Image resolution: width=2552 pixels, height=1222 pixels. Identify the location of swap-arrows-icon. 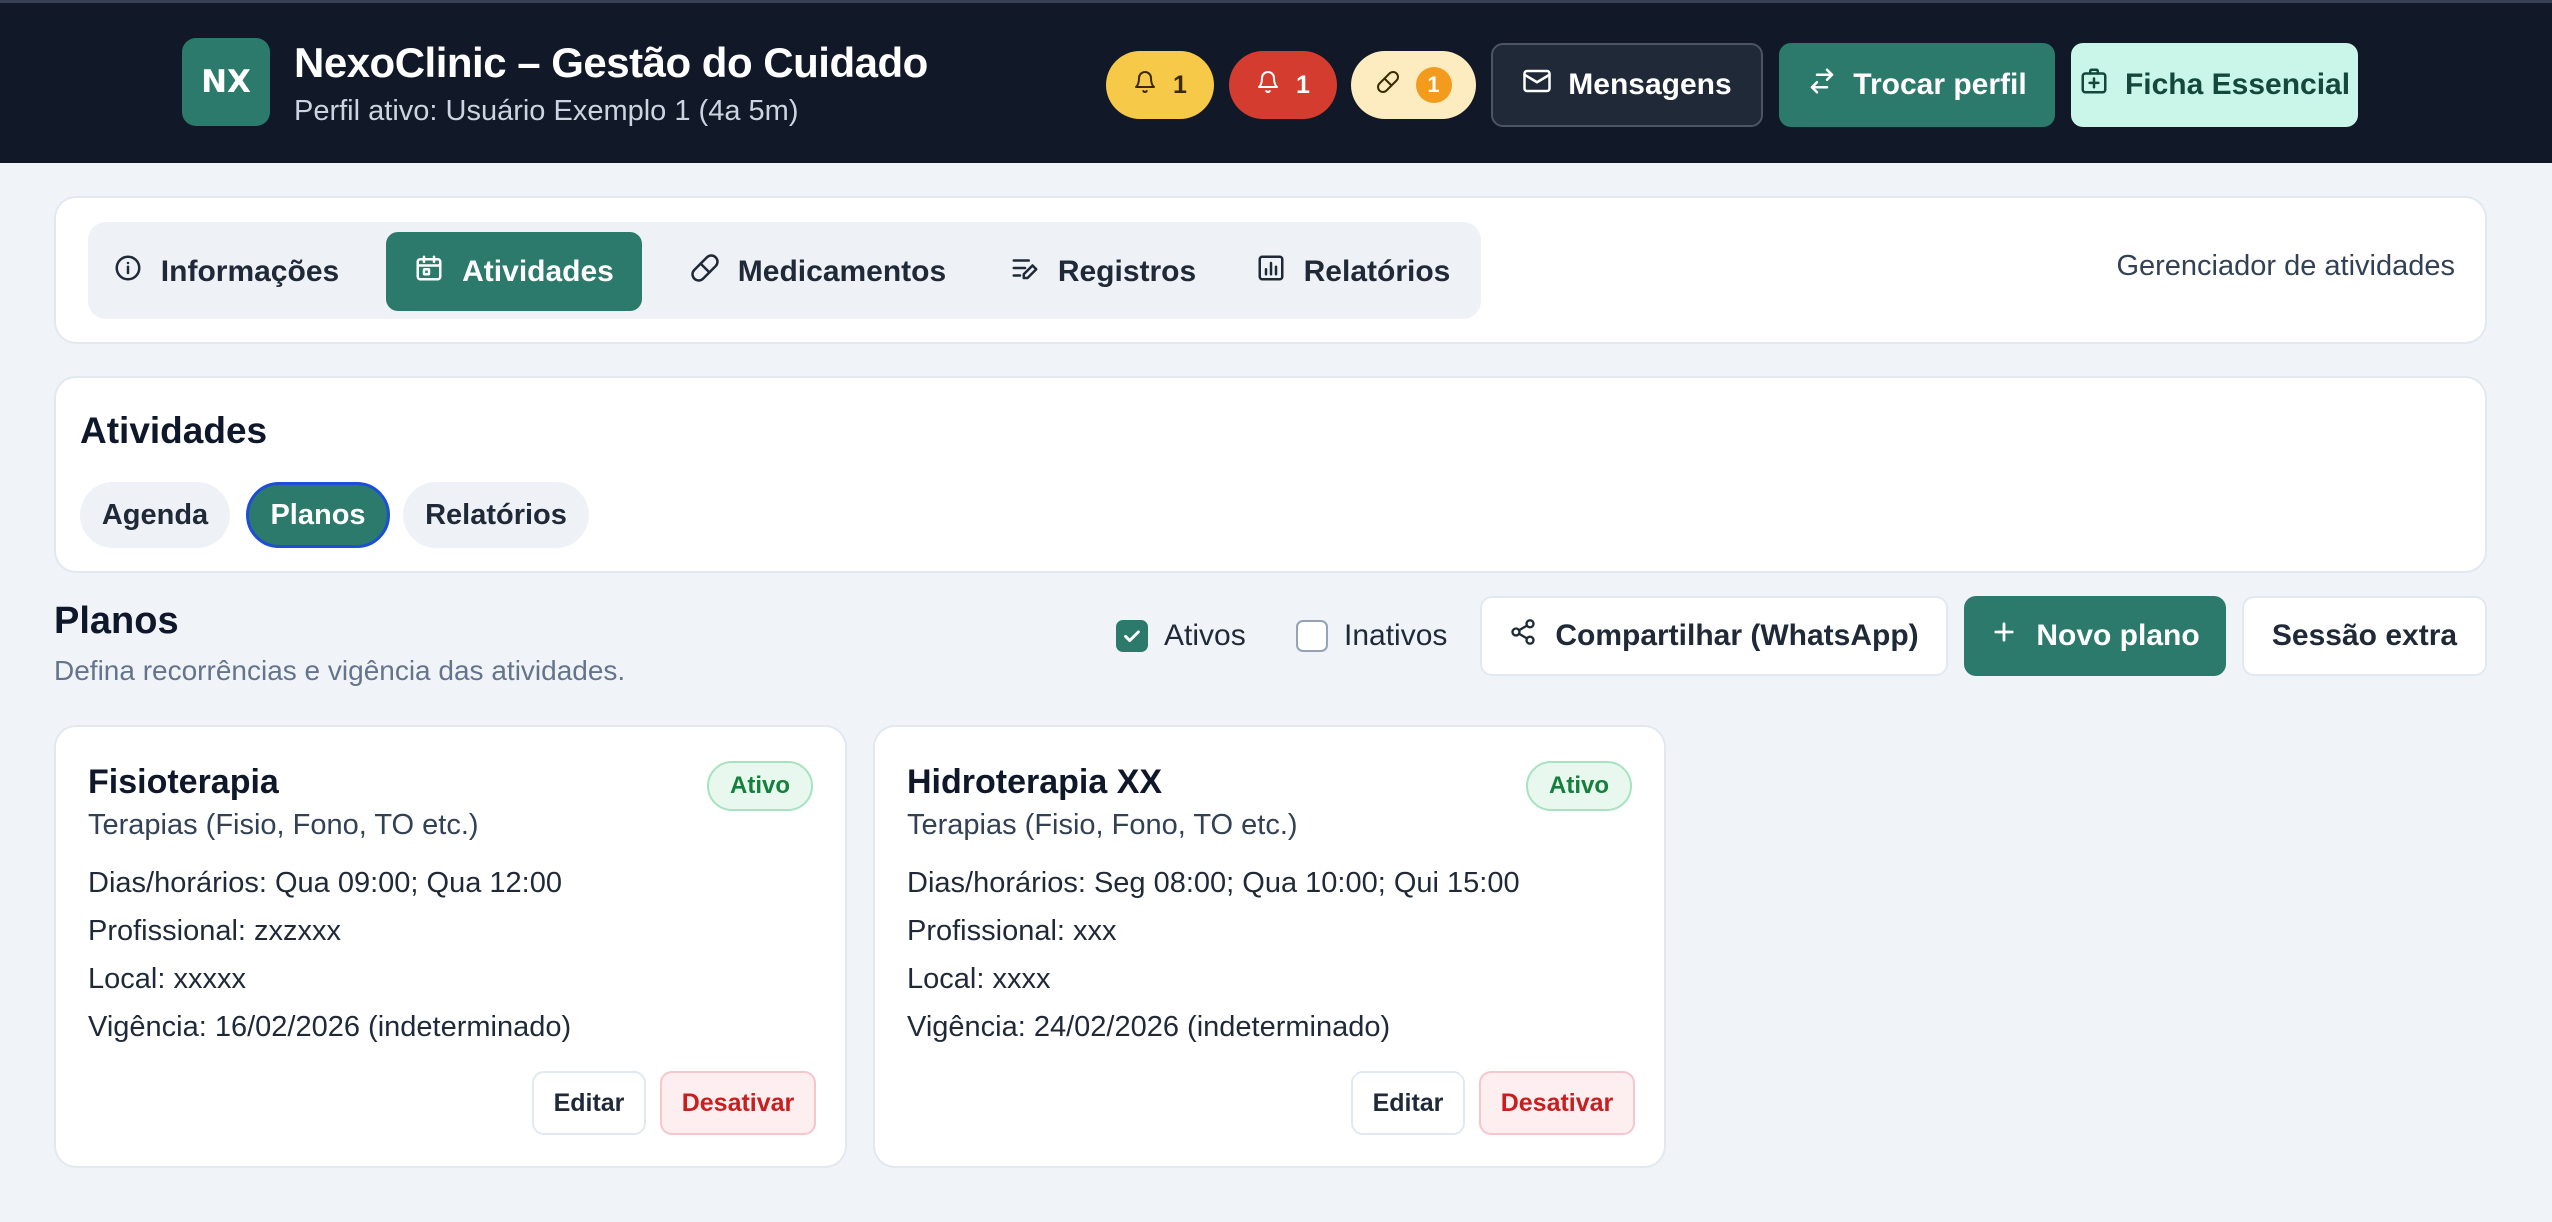
(1822, 85).